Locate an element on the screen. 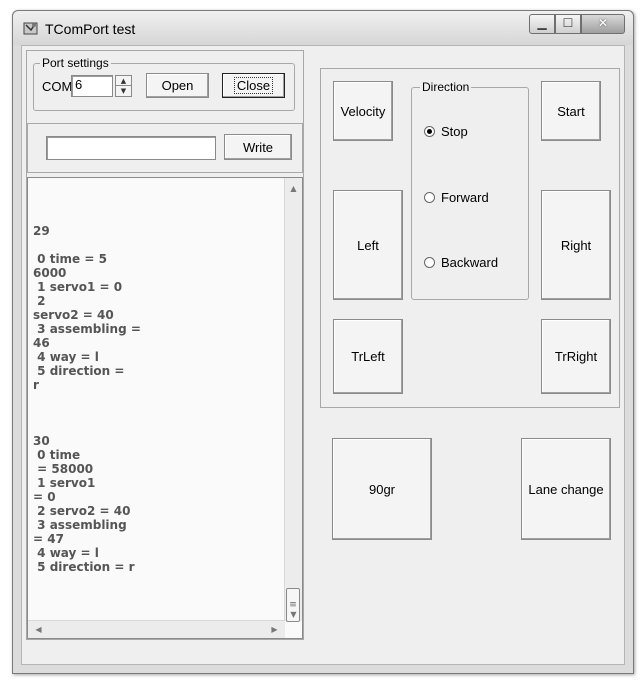  direction-group: Direction Stop Forward Backward is located at coordinates (470, 190).